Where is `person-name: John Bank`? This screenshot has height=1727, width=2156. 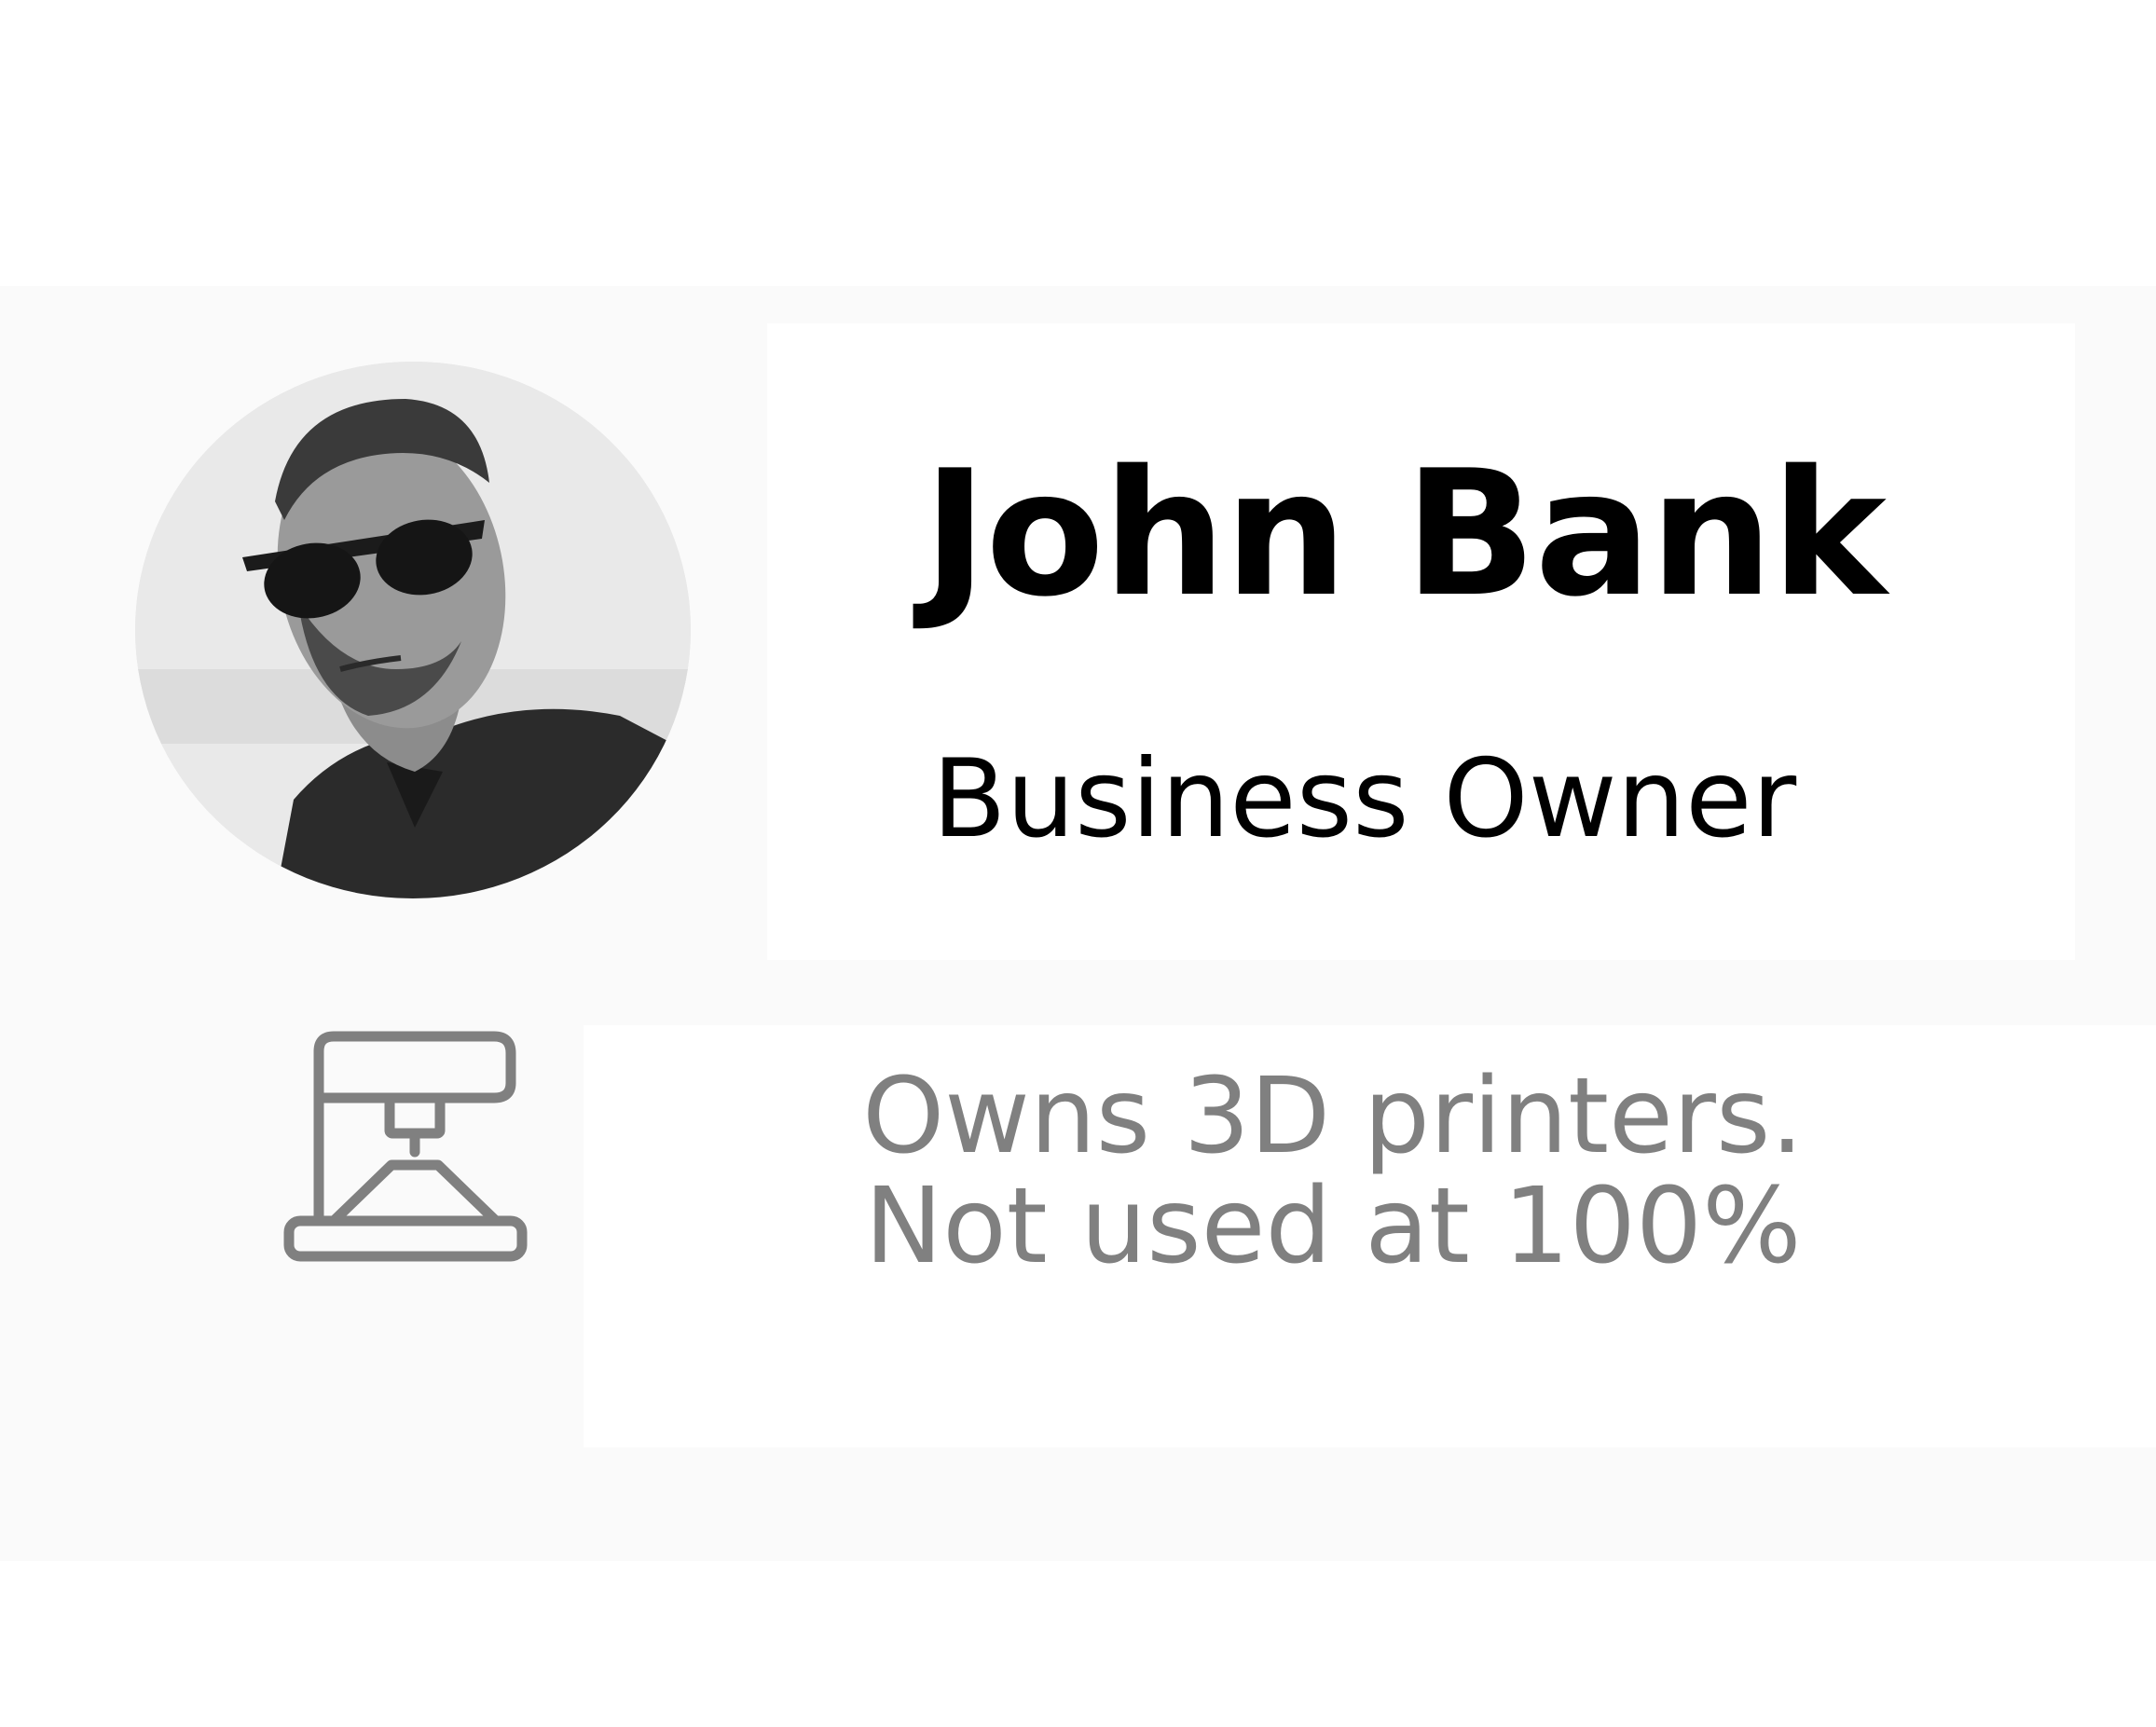
person-name: John Bank is located at coordinates (1405, 534).